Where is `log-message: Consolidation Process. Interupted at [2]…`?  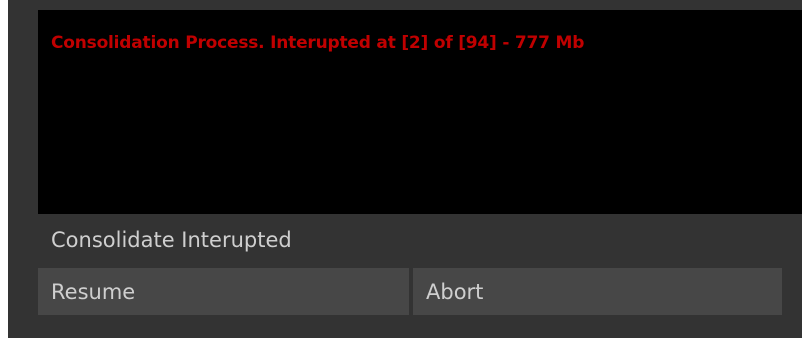 log-message: Consolidation Process. Interupted at [2]… is located at coordinates (318, 43).